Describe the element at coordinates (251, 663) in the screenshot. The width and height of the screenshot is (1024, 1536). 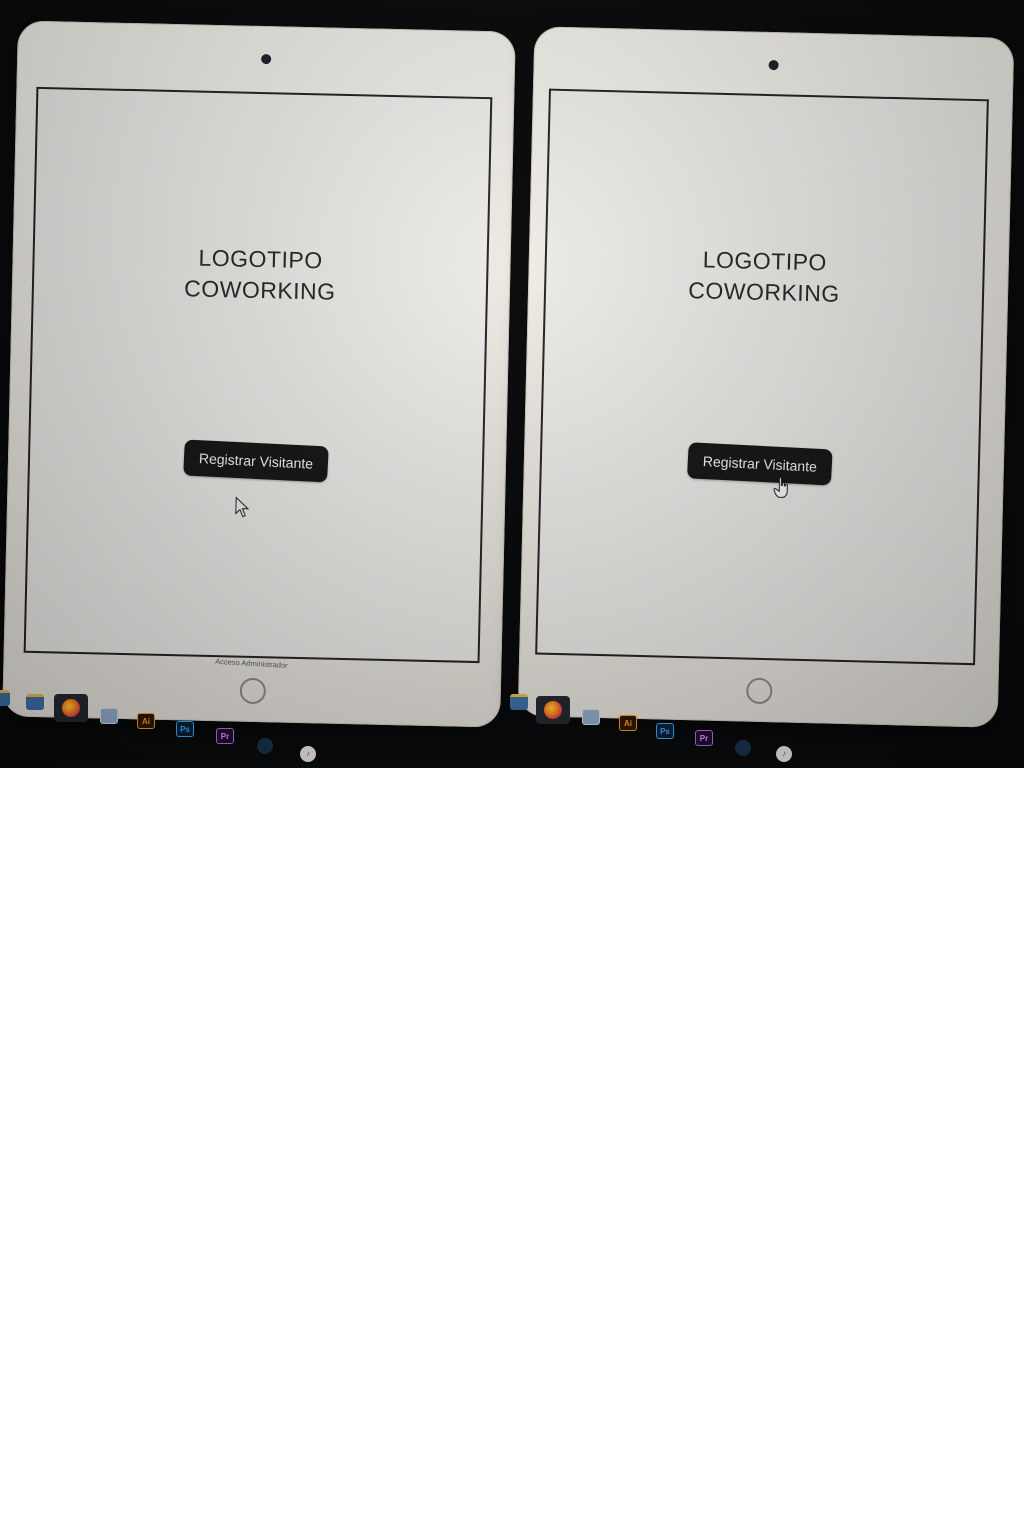
I see `admin-access-link: Acceso Administrador` at that location.